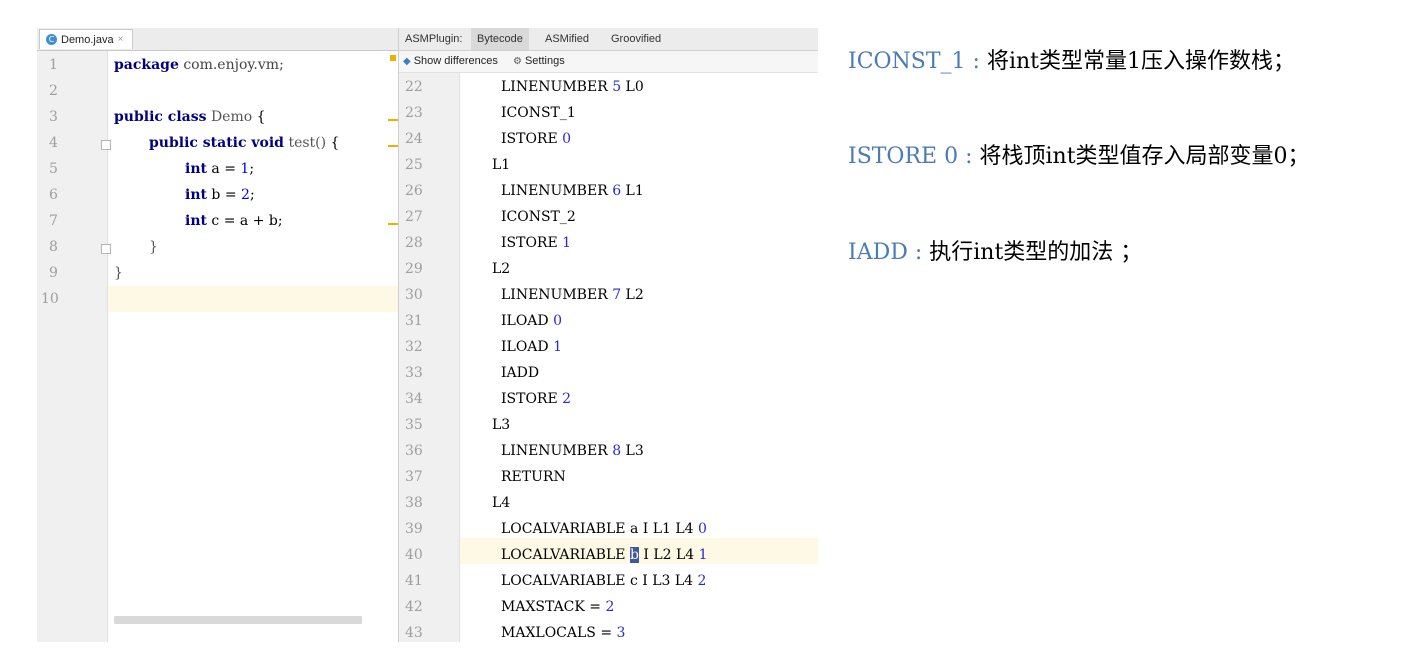  What do you see at coordinates (414, 243) in the screenshot?
I see `line-number: 28` at bounding box center [414, 243].